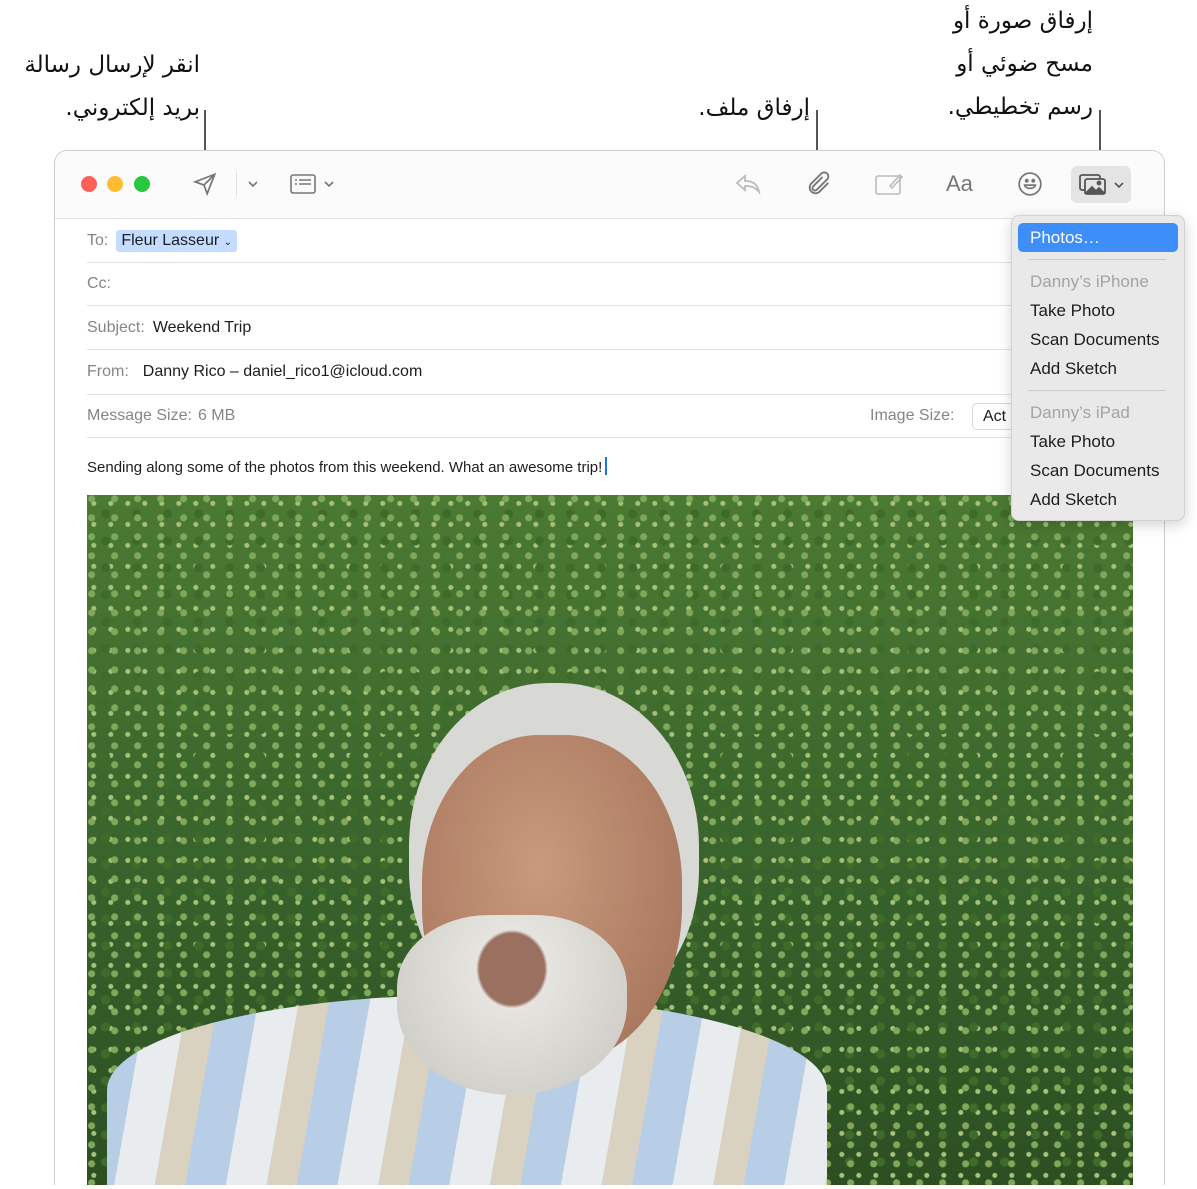 This screenshot has height=1189, width=1197. What do you see at coordinates (205, 184) in the screenshot?
I see `send-icon` at bounding box center [205, 184].